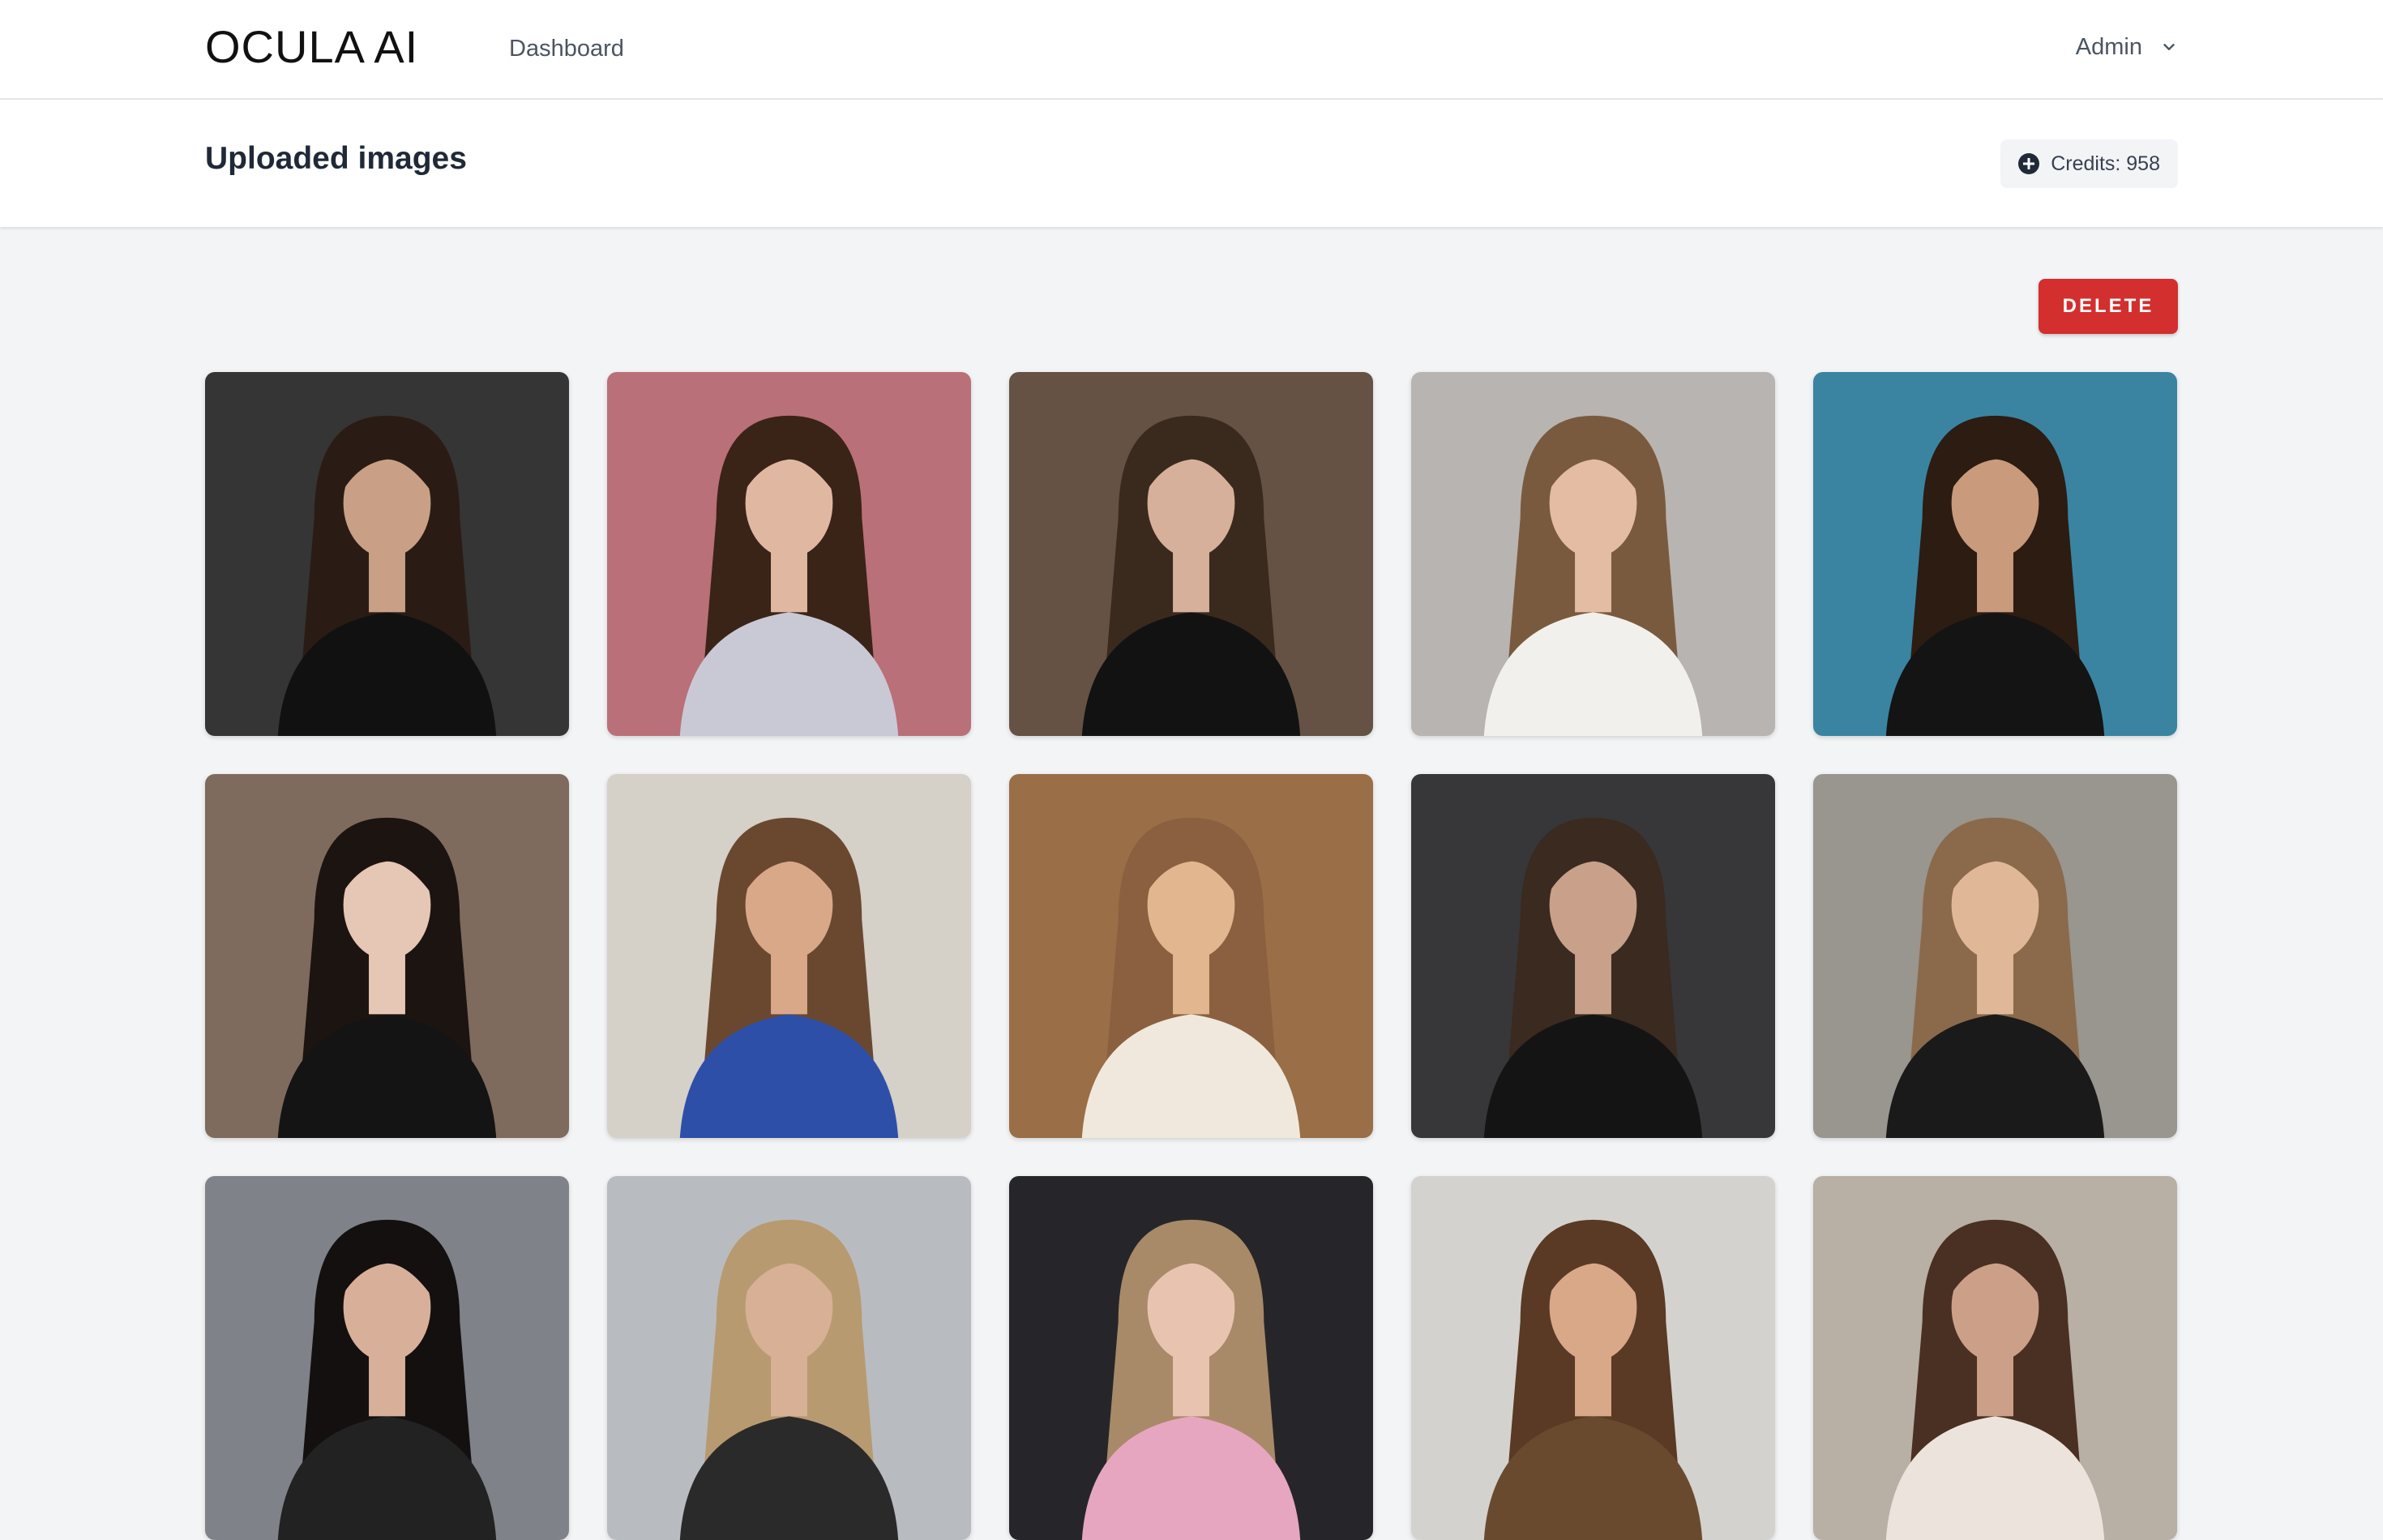  What do you see at coordinates (2029, 163) in the screenshot?
I see `plus-circle-icon` at bounding box center [2029, 163].